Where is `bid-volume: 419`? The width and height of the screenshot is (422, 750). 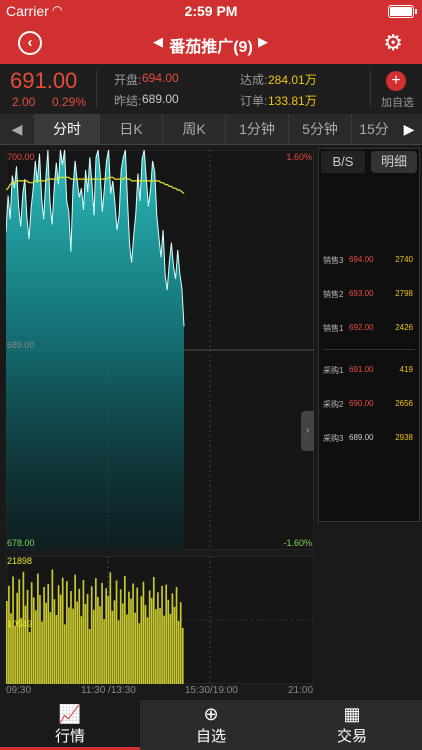
bid-volume: 419 is located at coordinates (406, 369).